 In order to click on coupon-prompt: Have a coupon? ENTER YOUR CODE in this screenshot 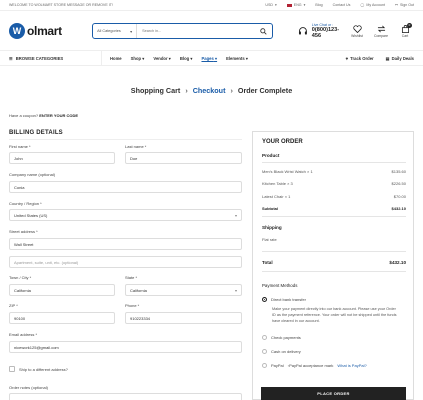, I will do `click(44, 115)`.